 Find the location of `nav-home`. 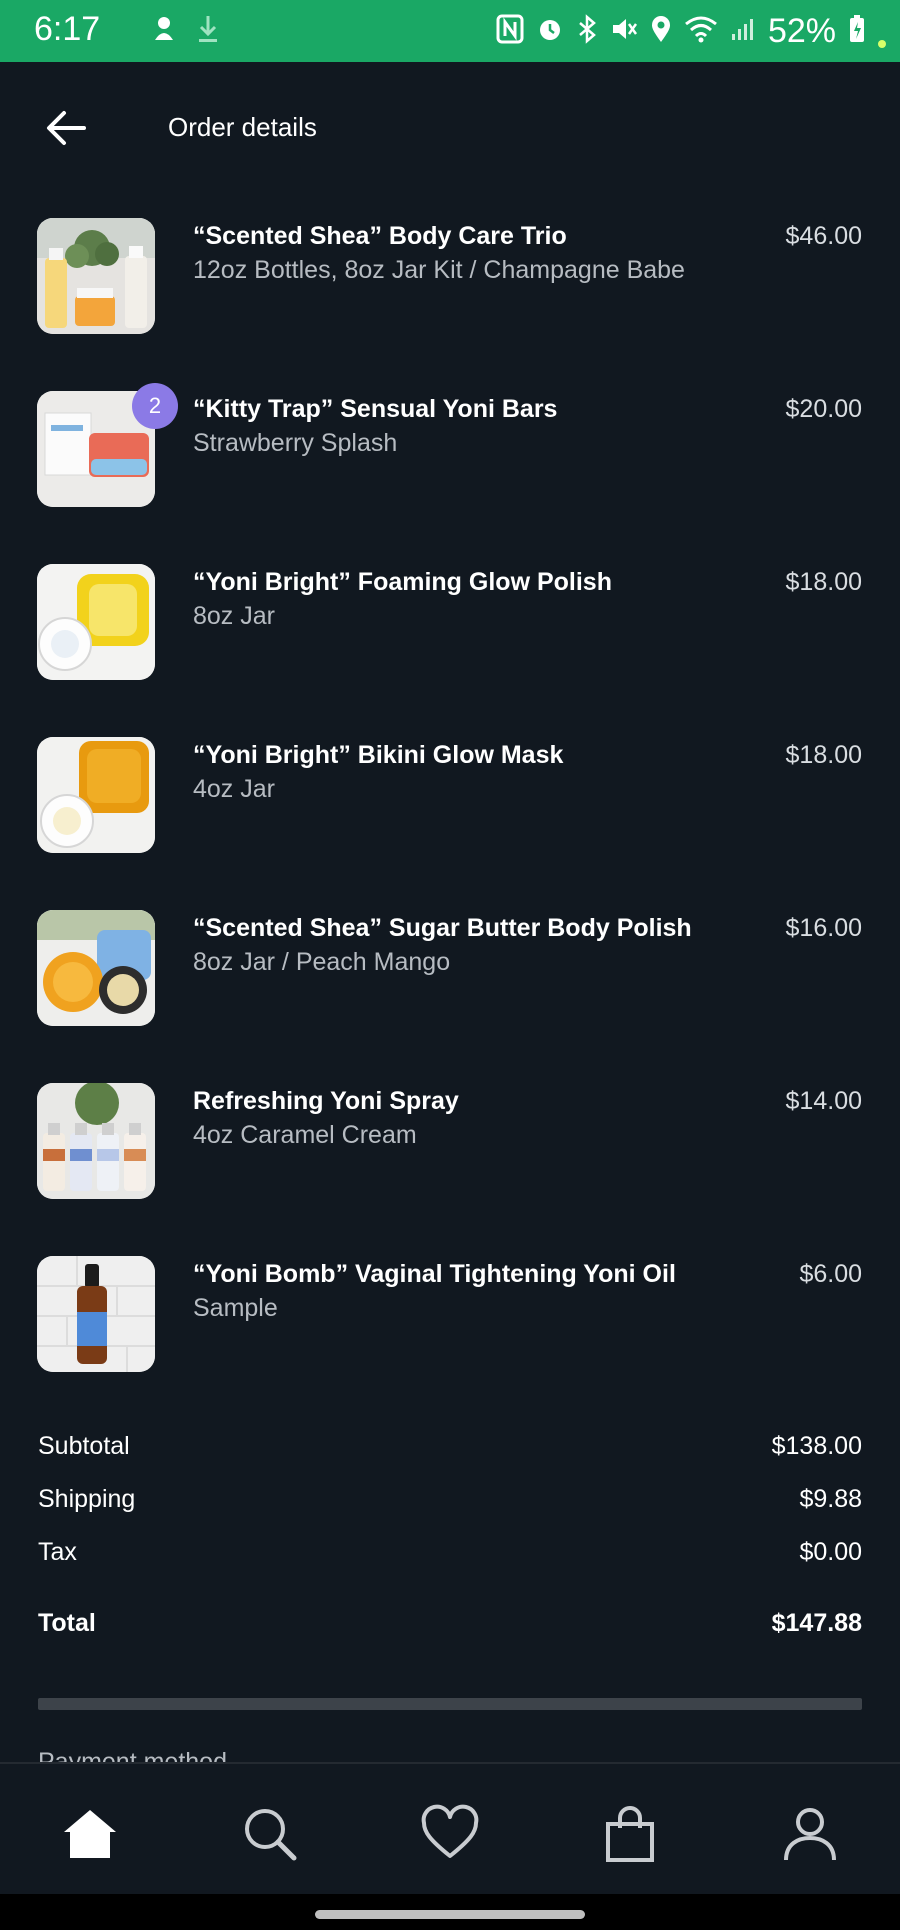

nav-home is located at coordinates (90, 1834).